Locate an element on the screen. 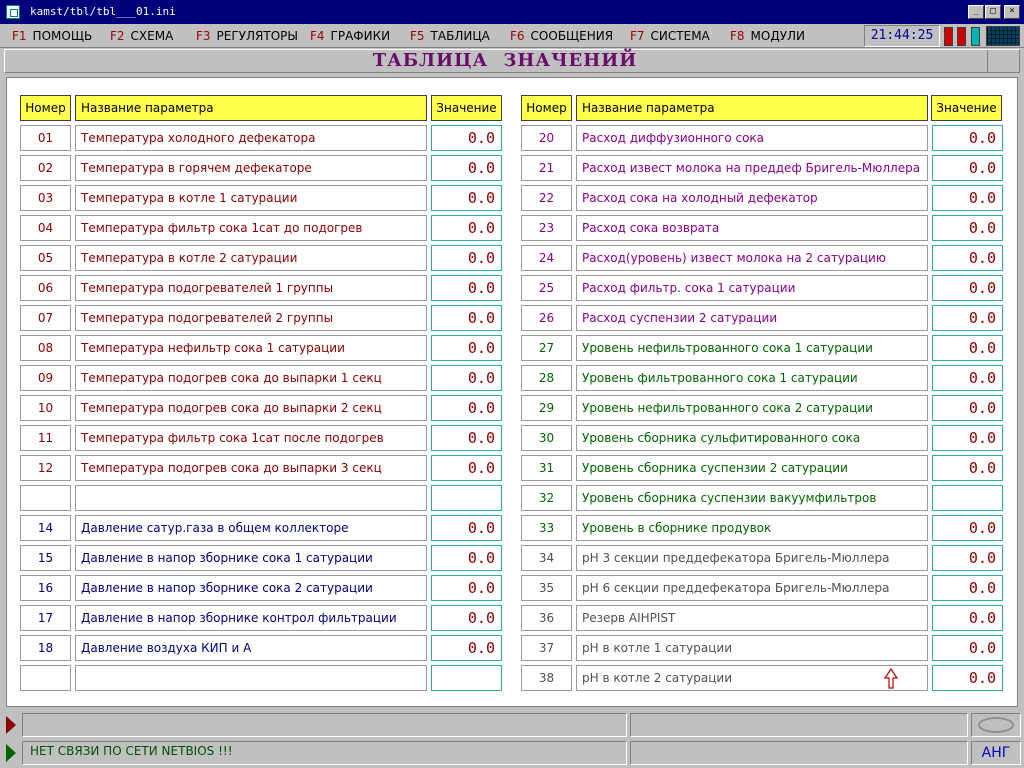  row-number: 33 is located at coordinates (546, 528).